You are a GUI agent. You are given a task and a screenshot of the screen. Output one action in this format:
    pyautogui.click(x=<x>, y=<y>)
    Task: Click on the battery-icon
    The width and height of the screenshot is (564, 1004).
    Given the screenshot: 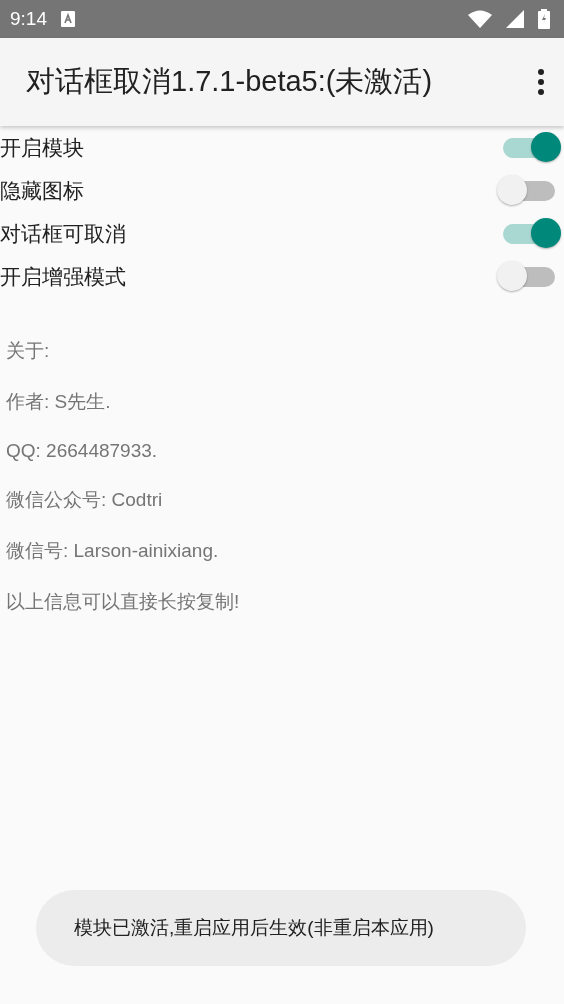 What is the action you would take?
    pyautogui.click(x=544, y=19)
    